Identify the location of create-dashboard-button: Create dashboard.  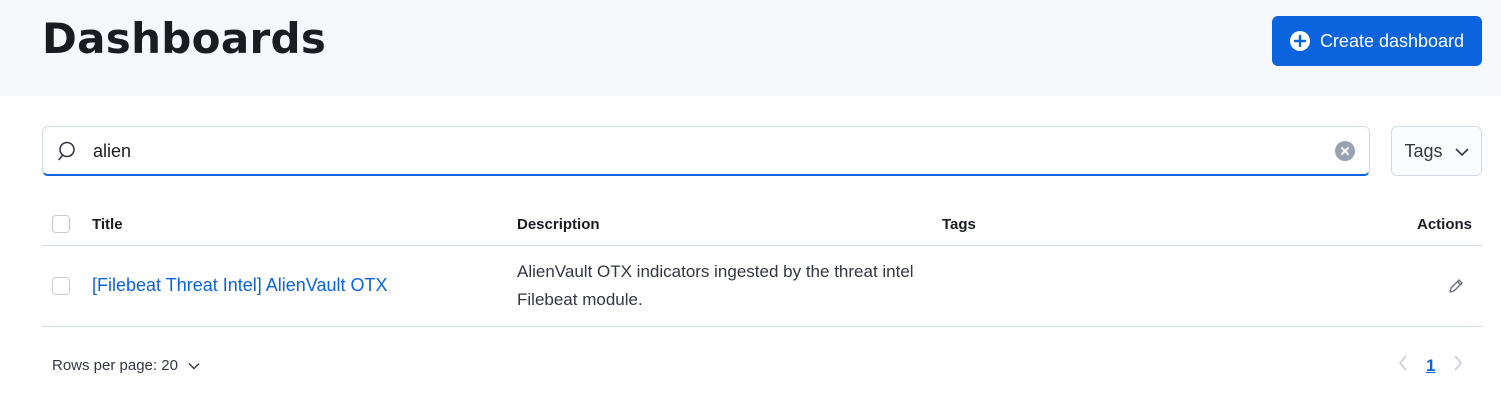
(1377, 41).